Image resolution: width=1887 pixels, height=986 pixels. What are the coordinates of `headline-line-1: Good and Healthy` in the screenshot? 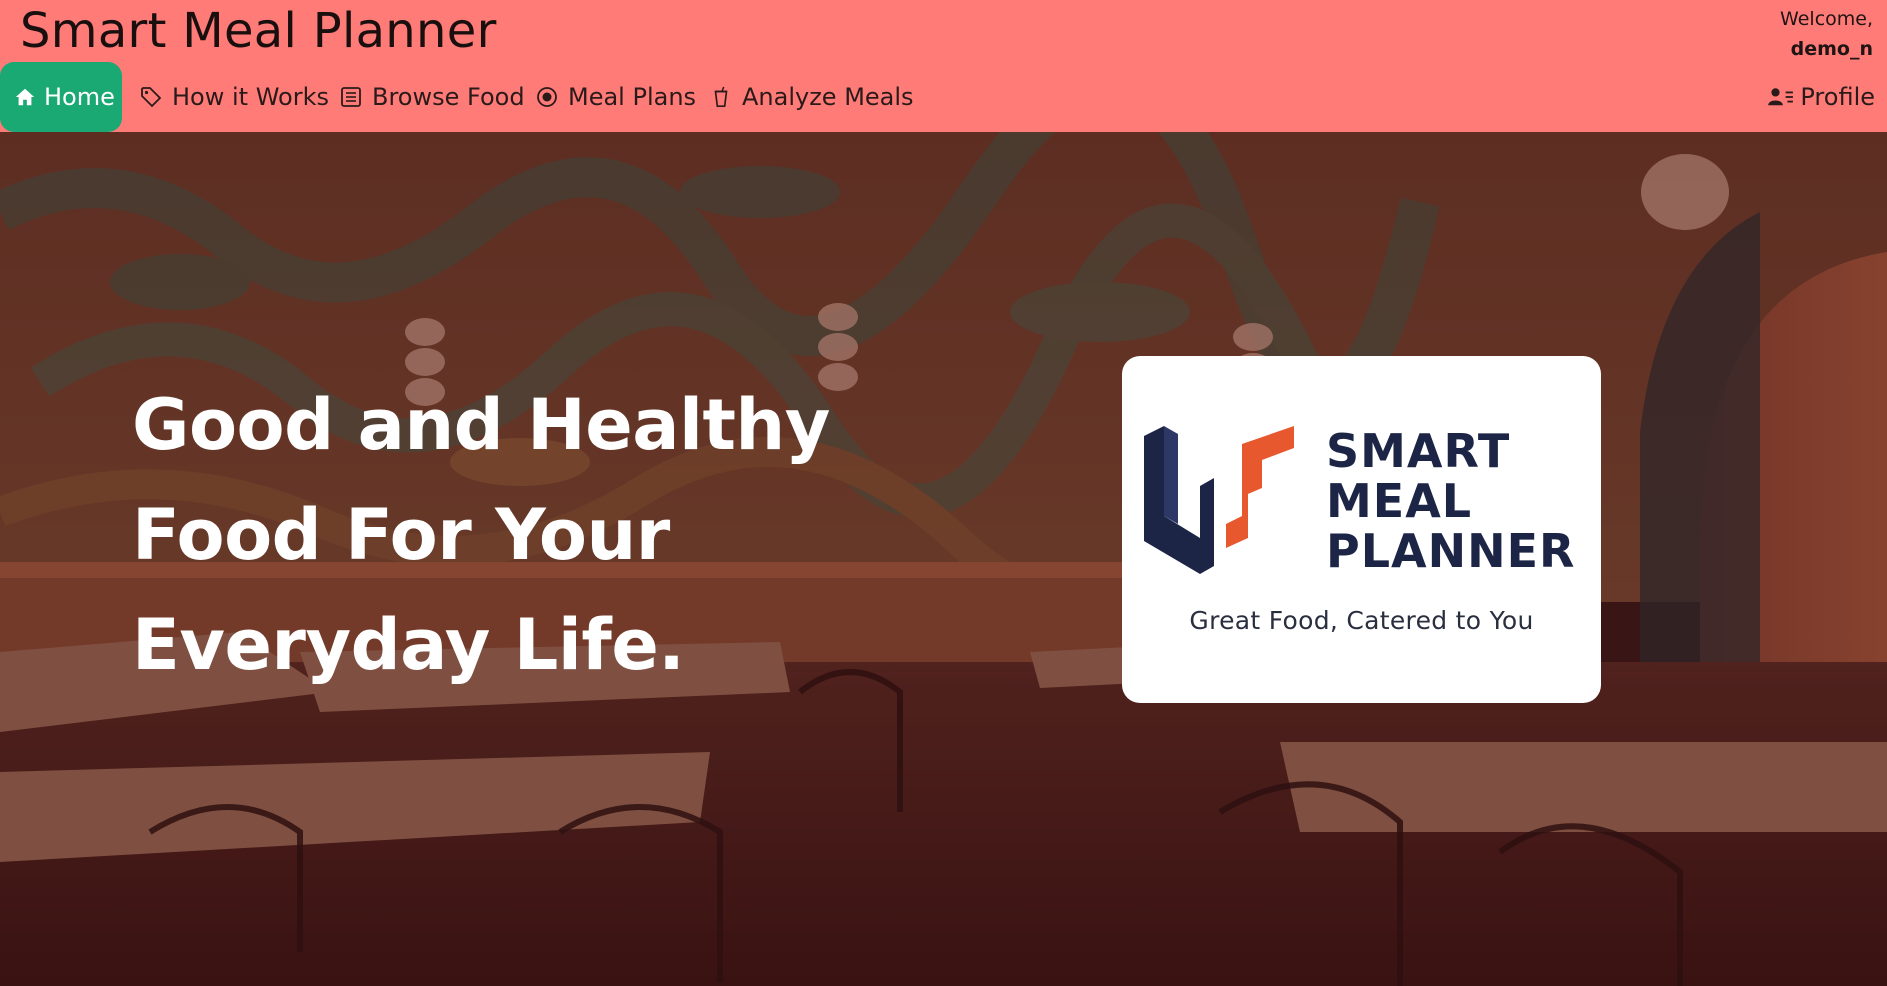 It's located at (481, 425).